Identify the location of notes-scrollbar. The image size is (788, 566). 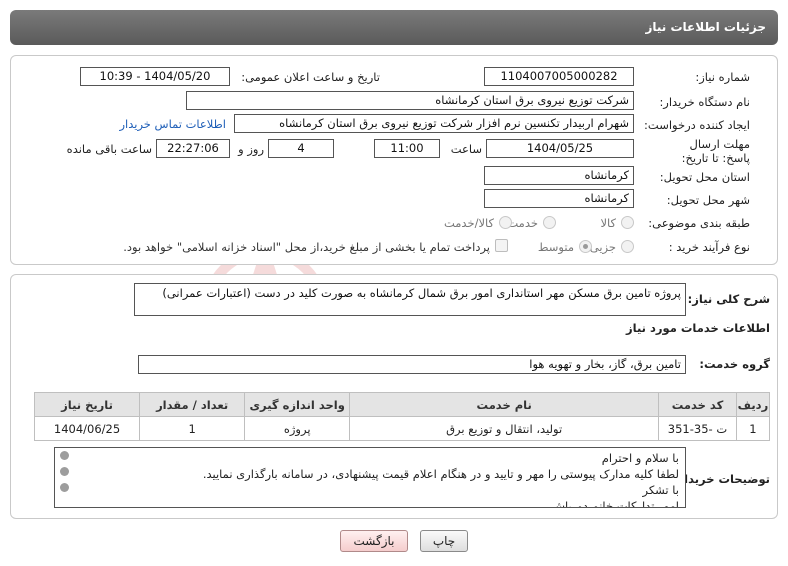
(64, 475).